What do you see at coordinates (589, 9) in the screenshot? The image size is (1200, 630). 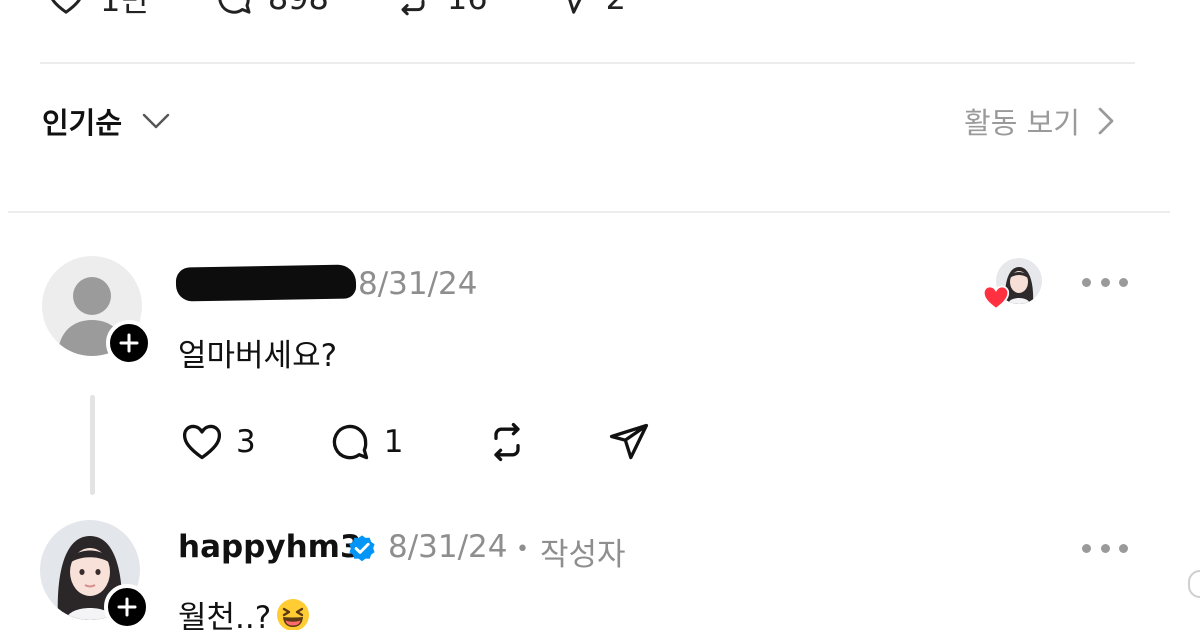 I see `post-share-button: 2` at bounding box center [589, 9].